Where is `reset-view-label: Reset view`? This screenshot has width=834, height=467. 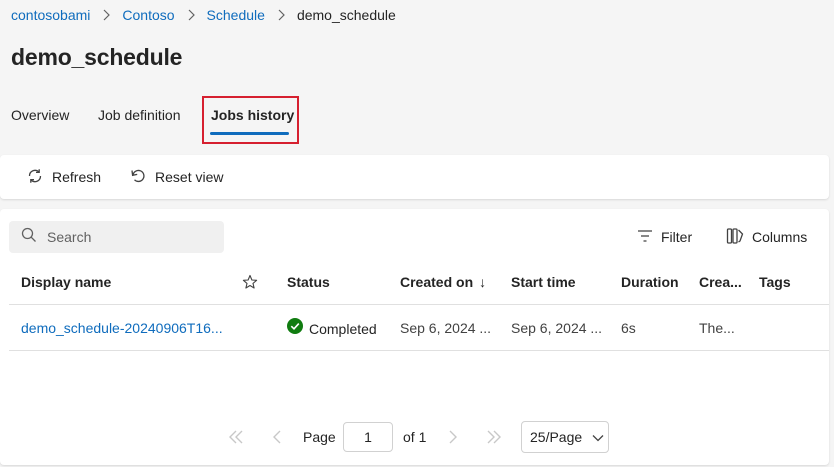
reset-view-label: Reset view is located at coordinates (189, 177).